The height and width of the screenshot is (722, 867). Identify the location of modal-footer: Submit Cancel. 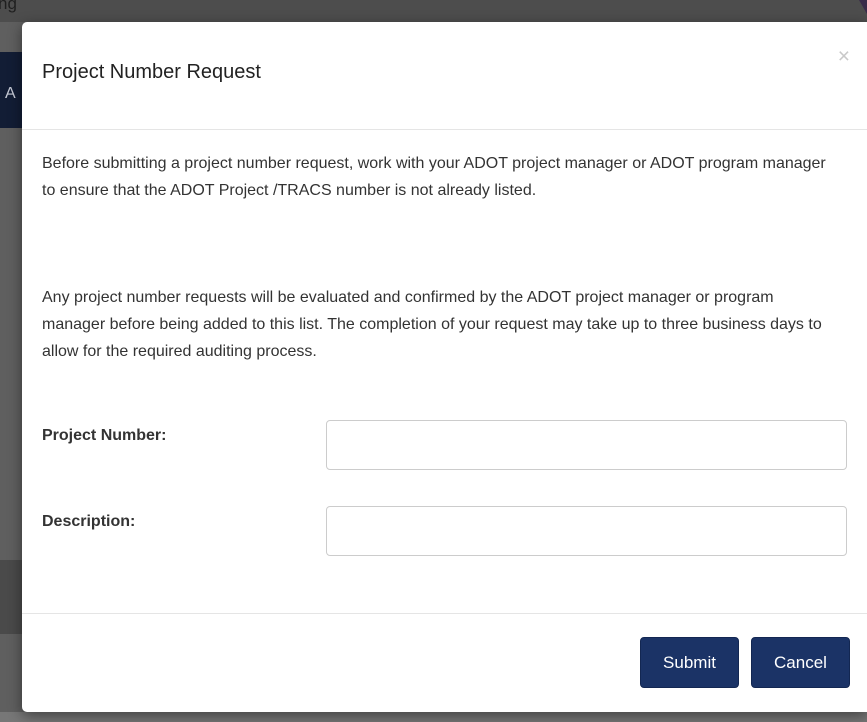
(444, 663).